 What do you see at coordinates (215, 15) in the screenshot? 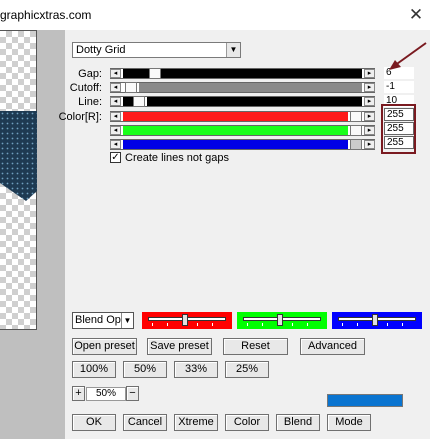
I see `title-bar: graphicxtras.com ✕` at bounding box center [215, 15].